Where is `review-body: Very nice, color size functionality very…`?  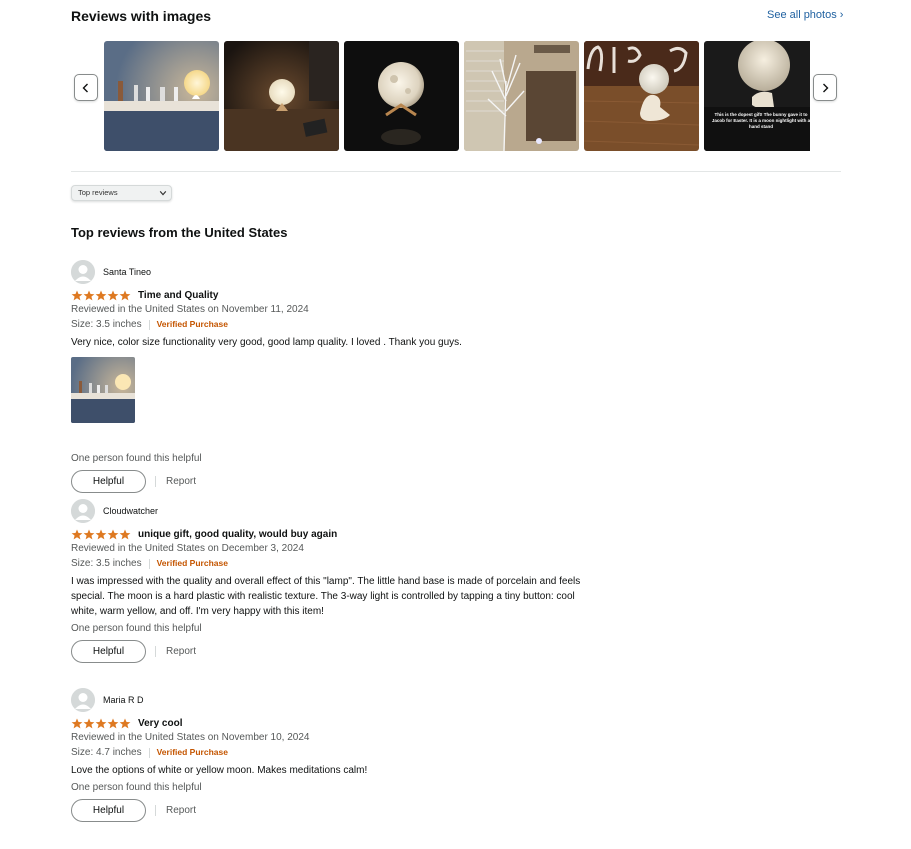
review-body: Very nice, color size functionality very… is located at coordinates (266, 342).